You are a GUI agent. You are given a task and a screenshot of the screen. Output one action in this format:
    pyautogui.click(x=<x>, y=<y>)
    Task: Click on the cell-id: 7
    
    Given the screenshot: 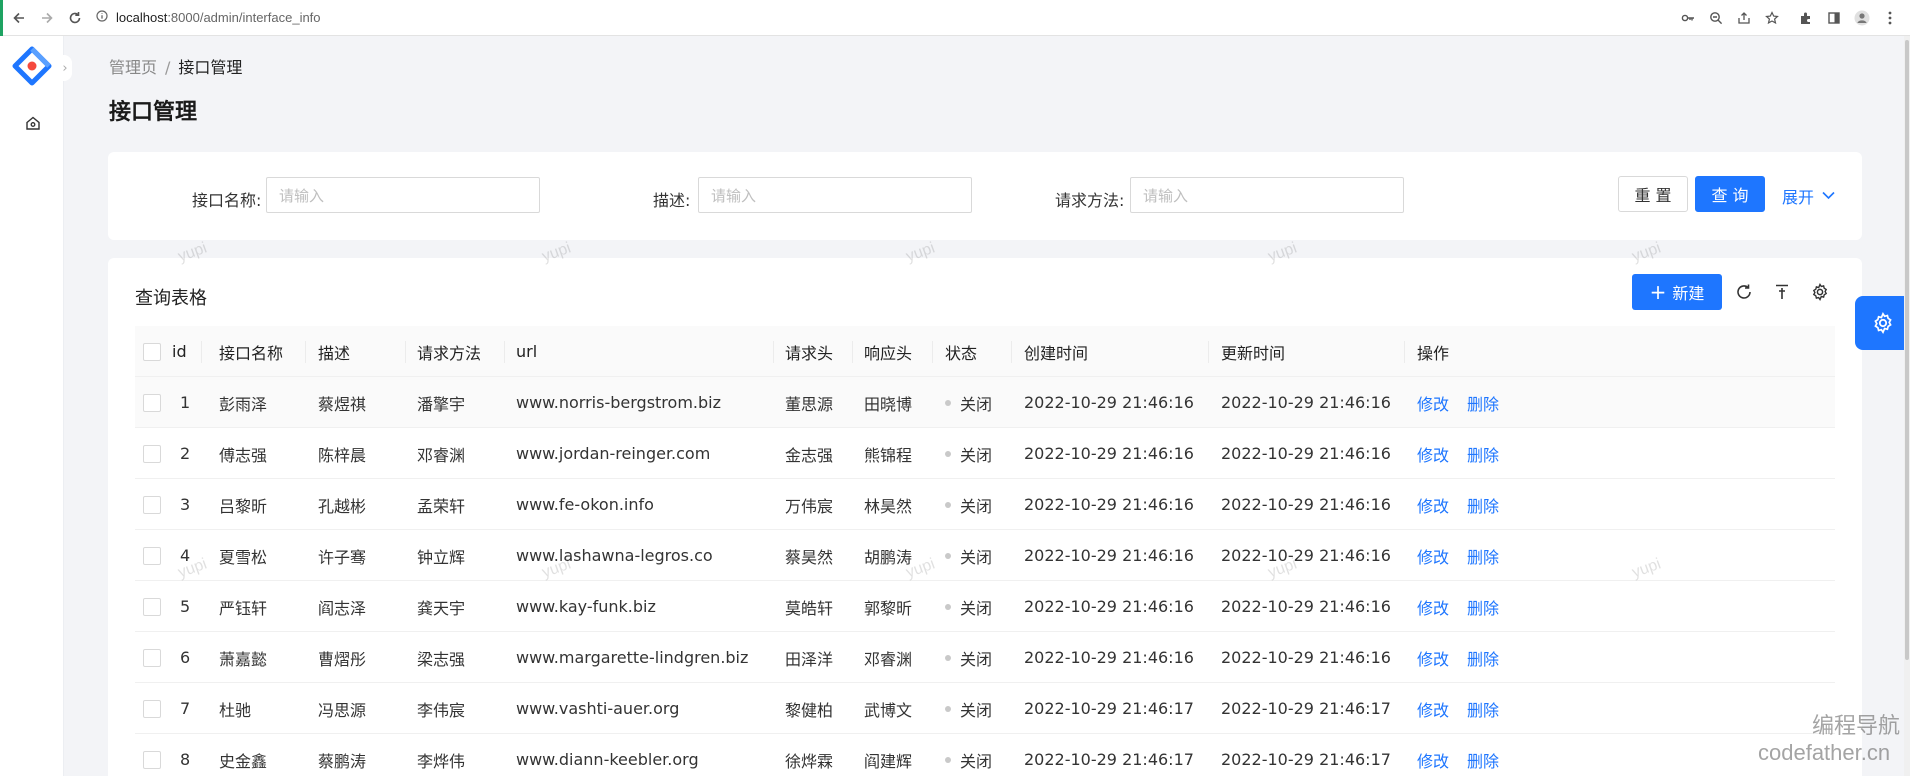 What is the action you would take?
    pyautogui.click(x=185, y=708)
    